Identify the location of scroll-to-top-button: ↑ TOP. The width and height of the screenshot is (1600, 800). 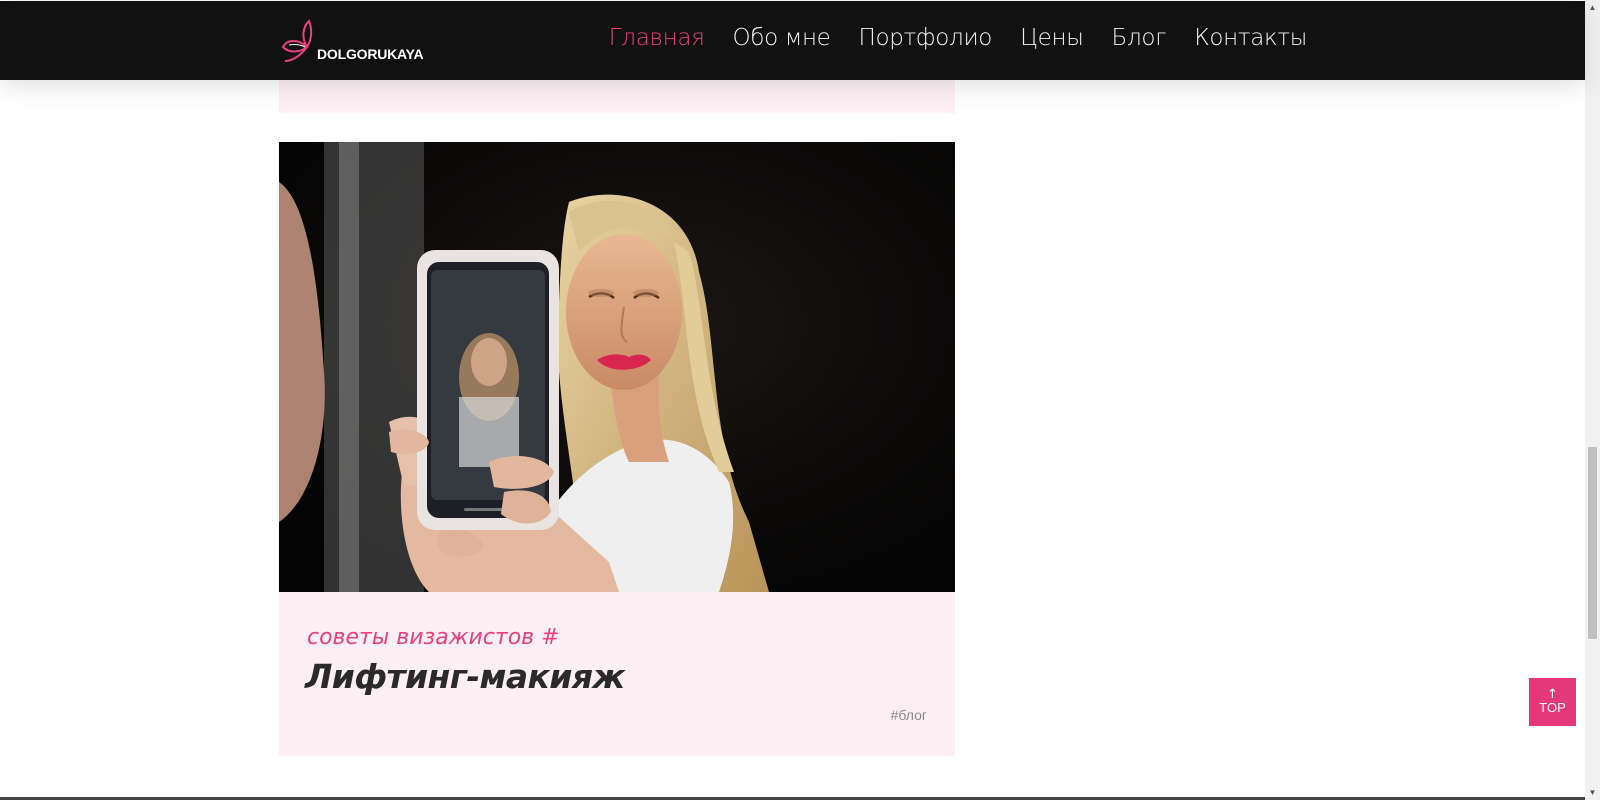
(1552, 702).